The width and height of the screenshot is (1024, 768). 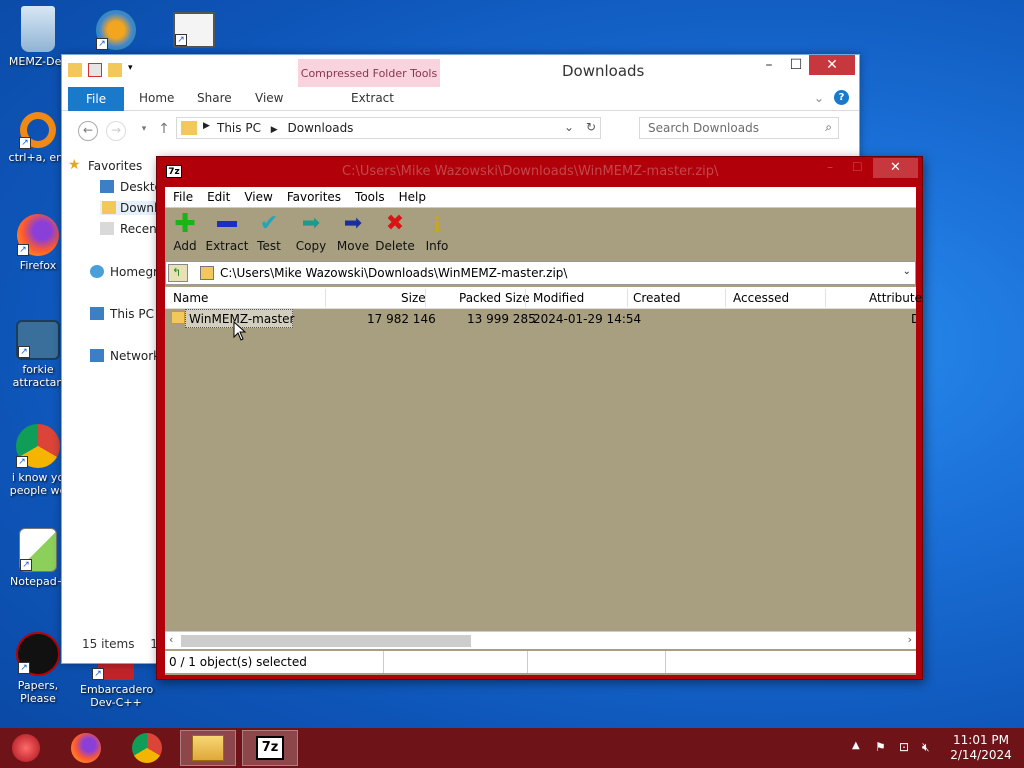 I want to click on help-icon: ?, so click(x=841, y=97).